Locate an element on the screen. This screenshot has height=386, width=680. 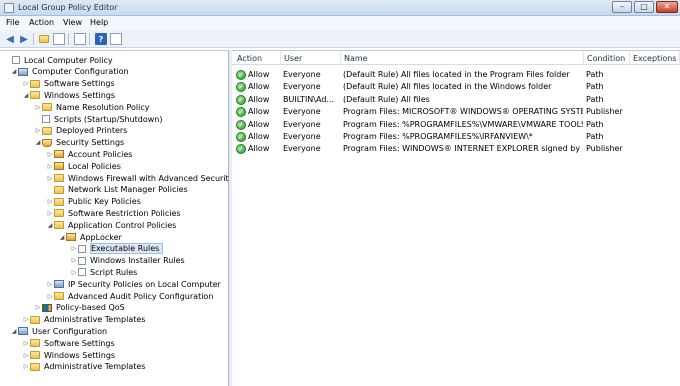
column-header-name: Name is located at coordinates (462, 58).